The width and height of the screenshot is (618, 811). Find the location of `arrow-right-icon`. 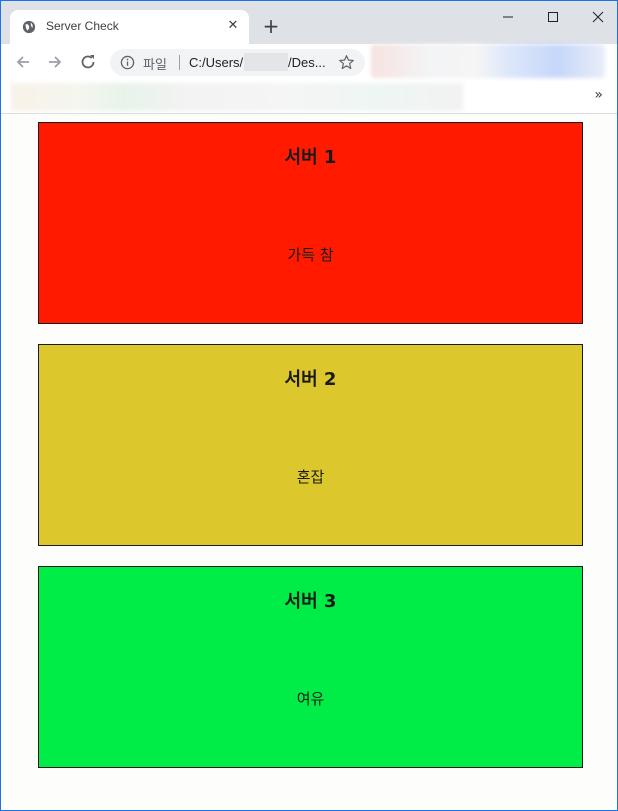

arrow-right-icon is located at coordinates (55, 62).